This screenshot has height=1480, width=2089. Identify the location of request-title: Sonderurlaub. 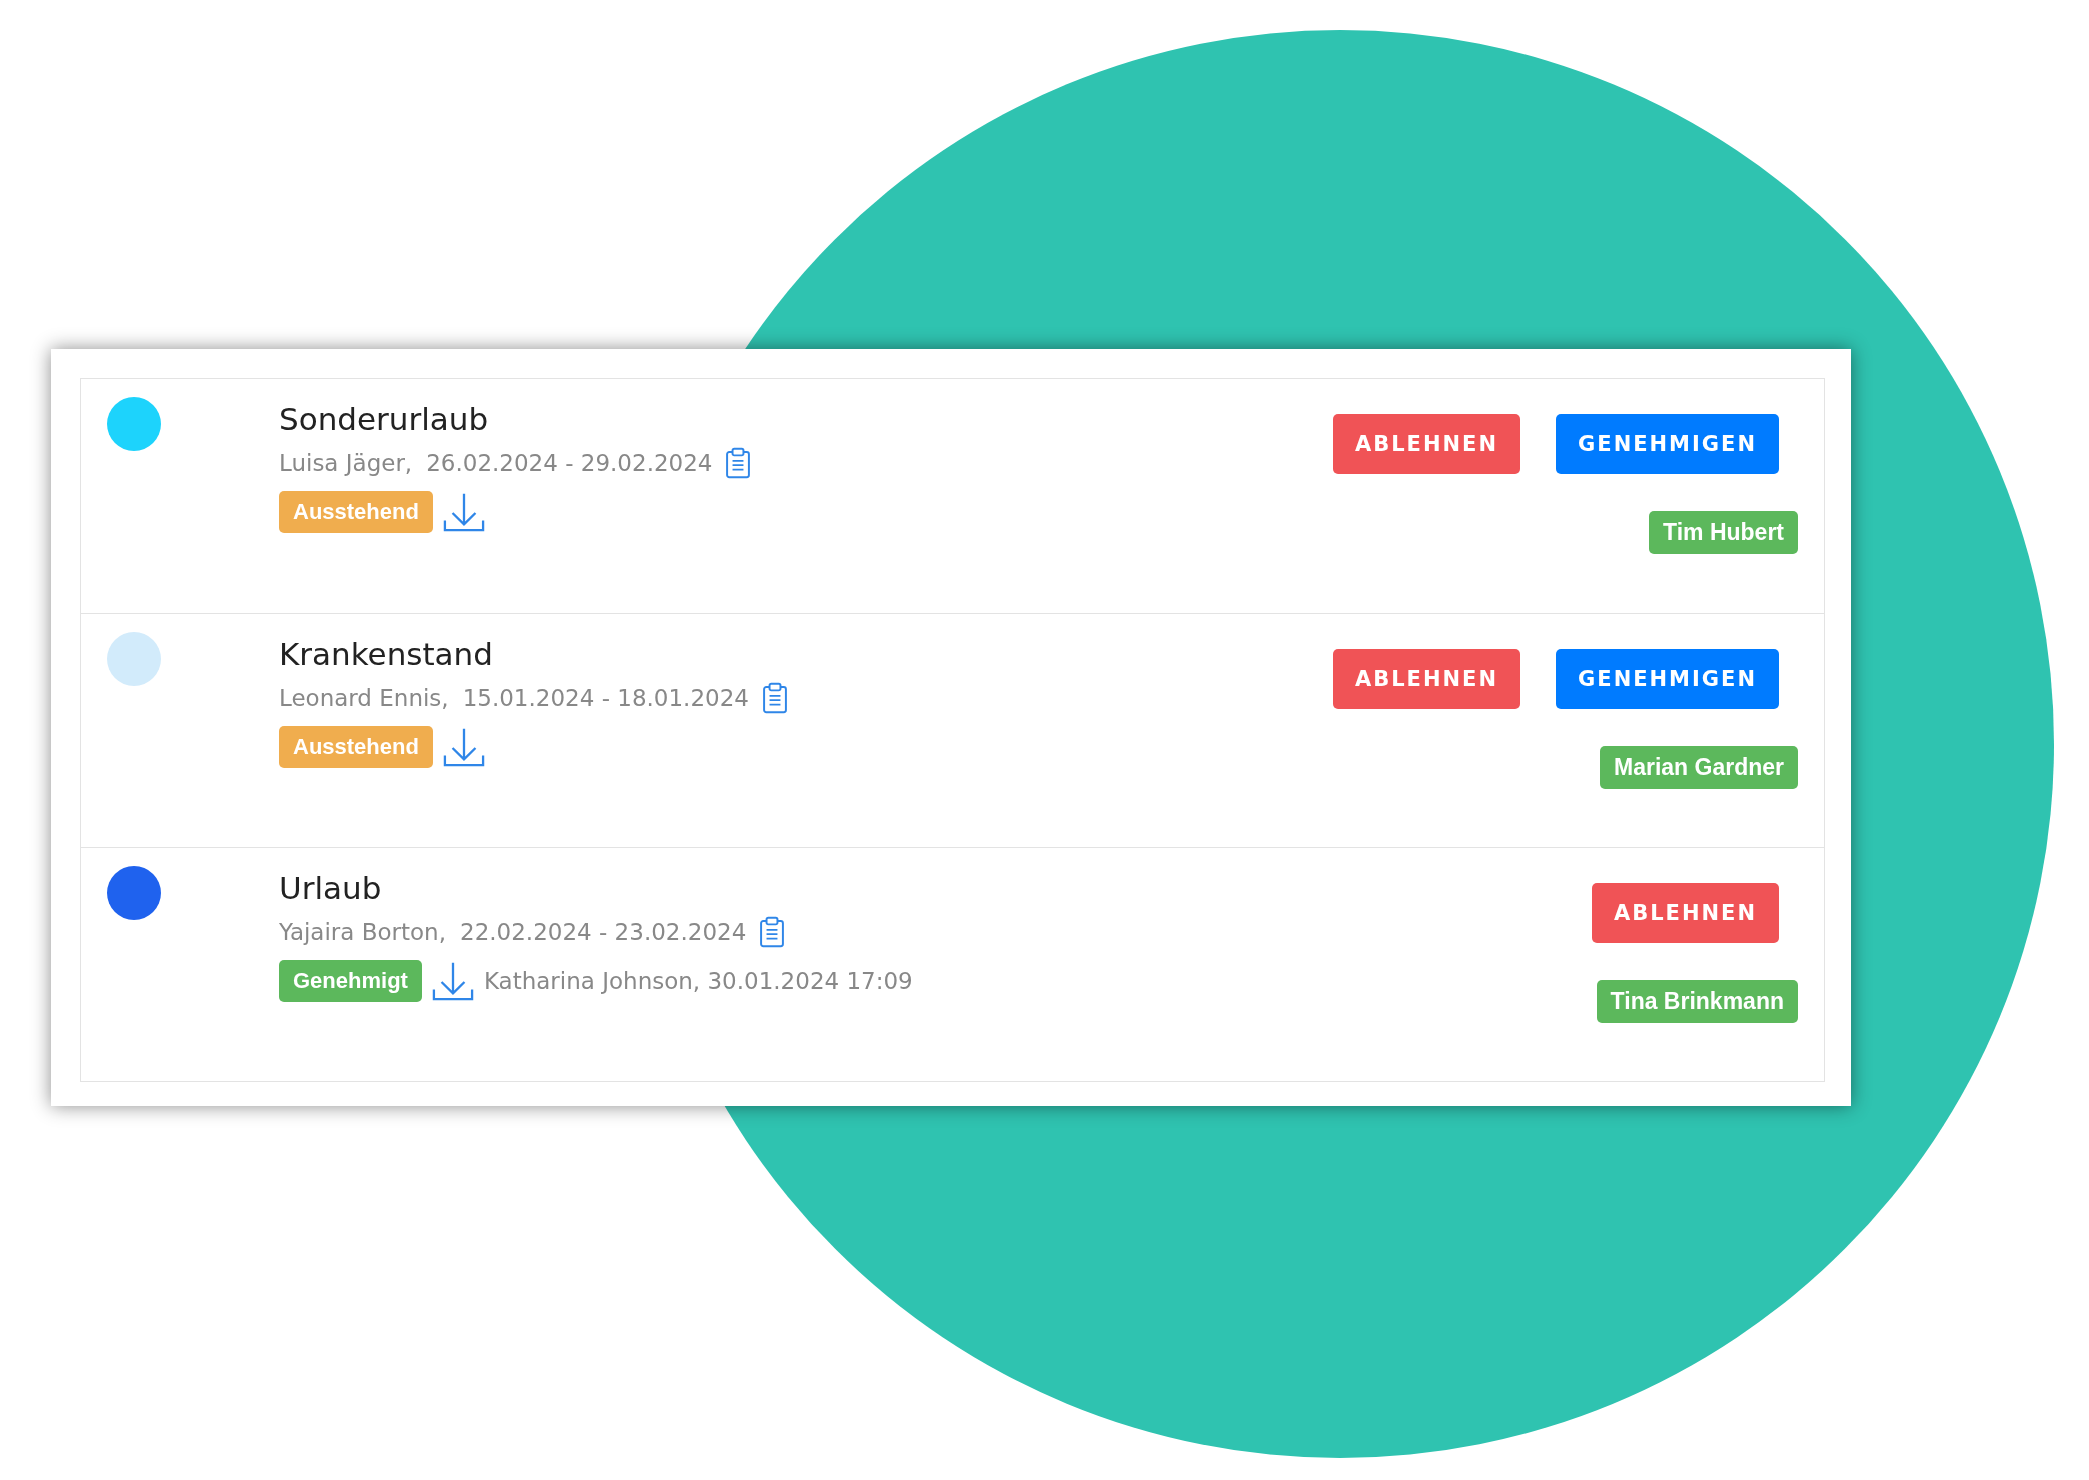
(384, 419).